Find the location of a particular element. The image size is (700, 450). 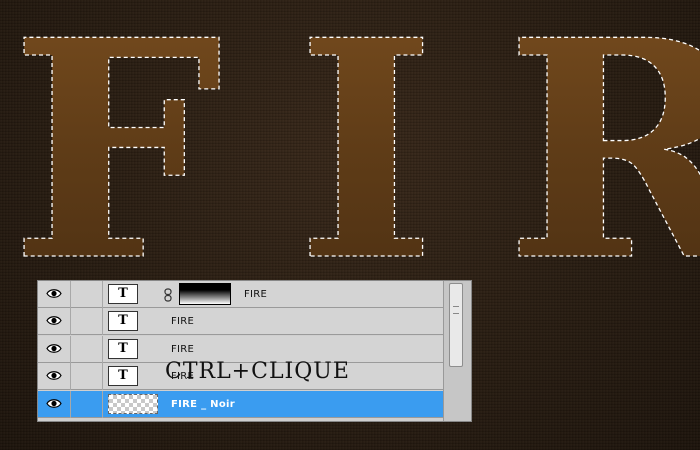

chain-icon is located at coordinates (168, 294).